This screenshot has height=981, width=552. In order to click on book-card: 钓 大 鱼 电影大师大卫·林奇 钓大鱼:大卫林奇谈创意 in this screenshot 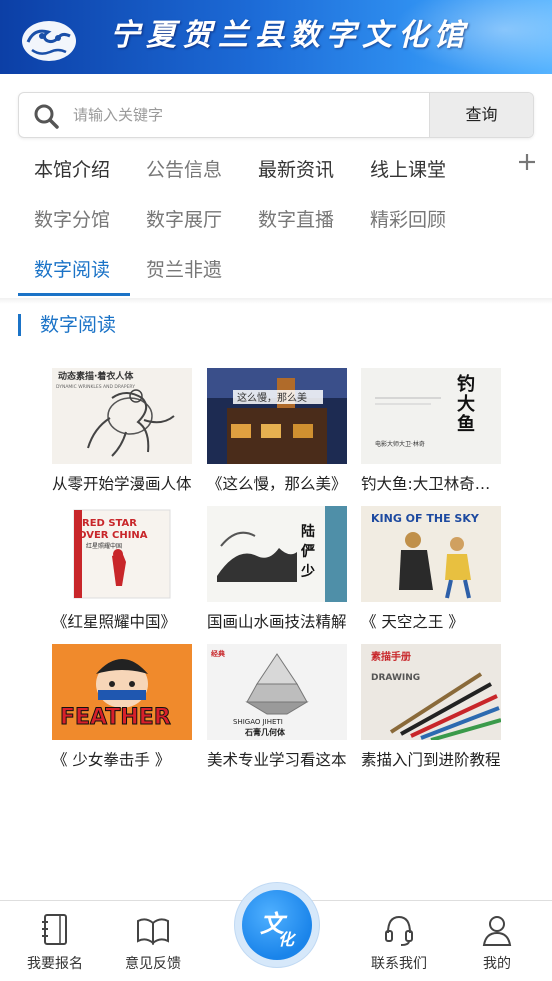, I will do `click(431, 433)`.